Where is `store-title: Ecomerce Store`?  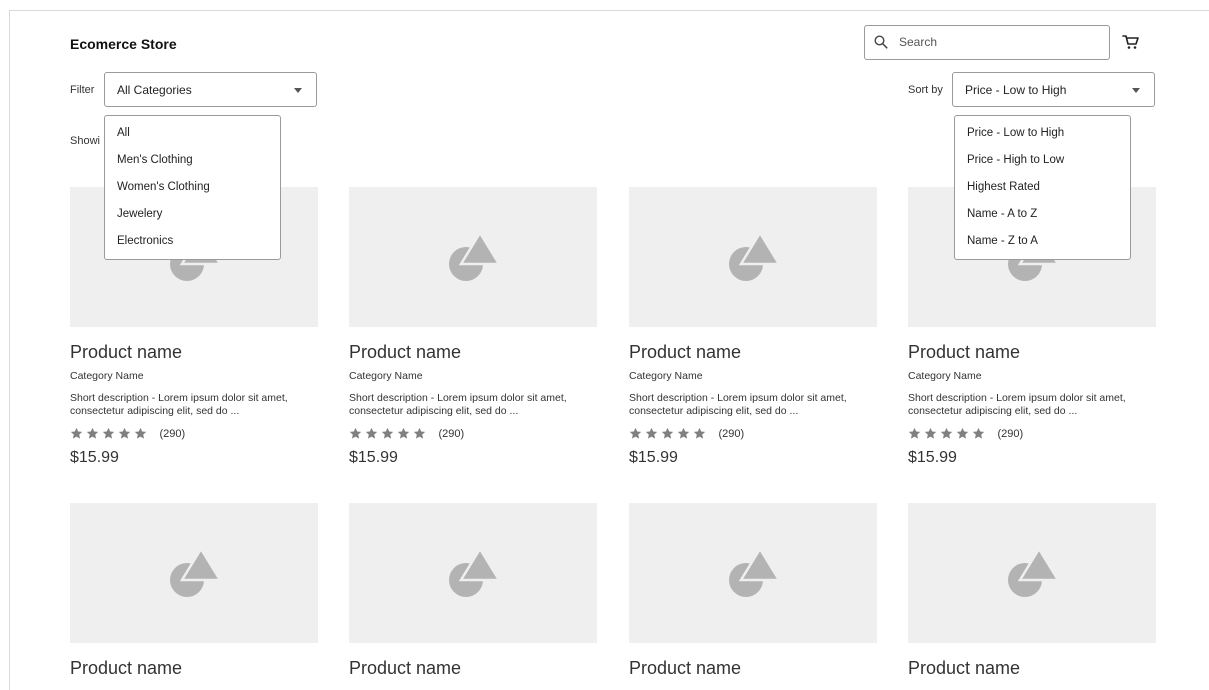
store-title: Ecomerce Store is located at coordinates (123, 44).